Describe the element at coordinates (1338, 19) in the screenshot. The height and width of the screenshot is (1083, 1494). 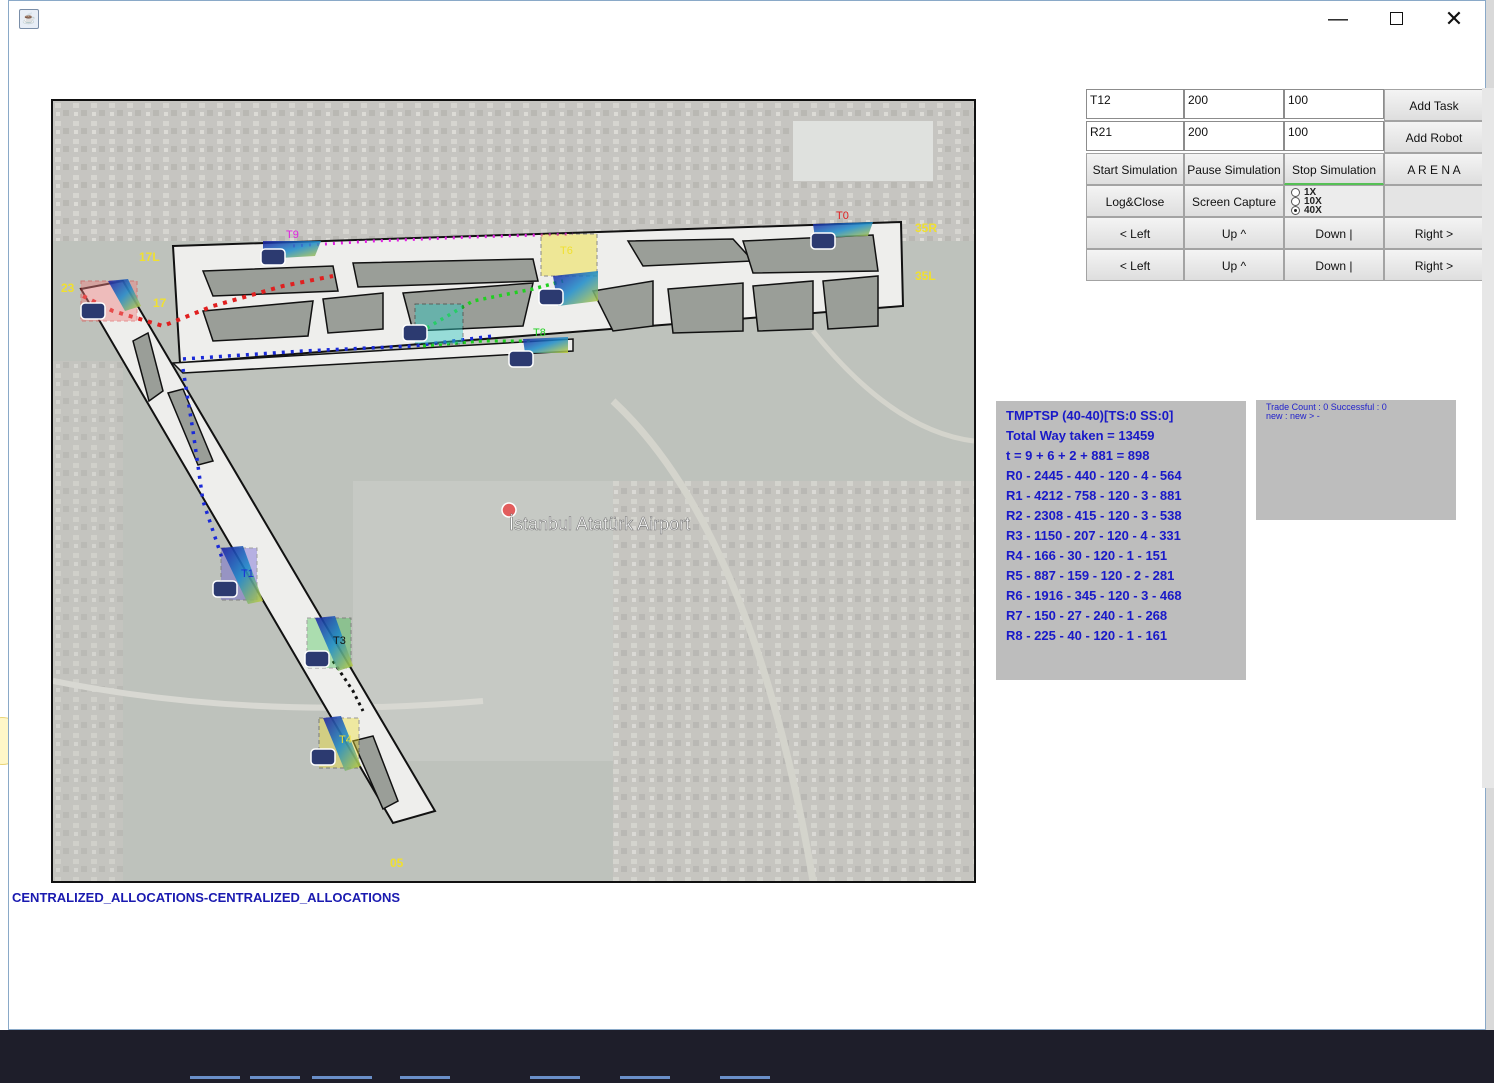
I see `minimize-button: —` at that location.